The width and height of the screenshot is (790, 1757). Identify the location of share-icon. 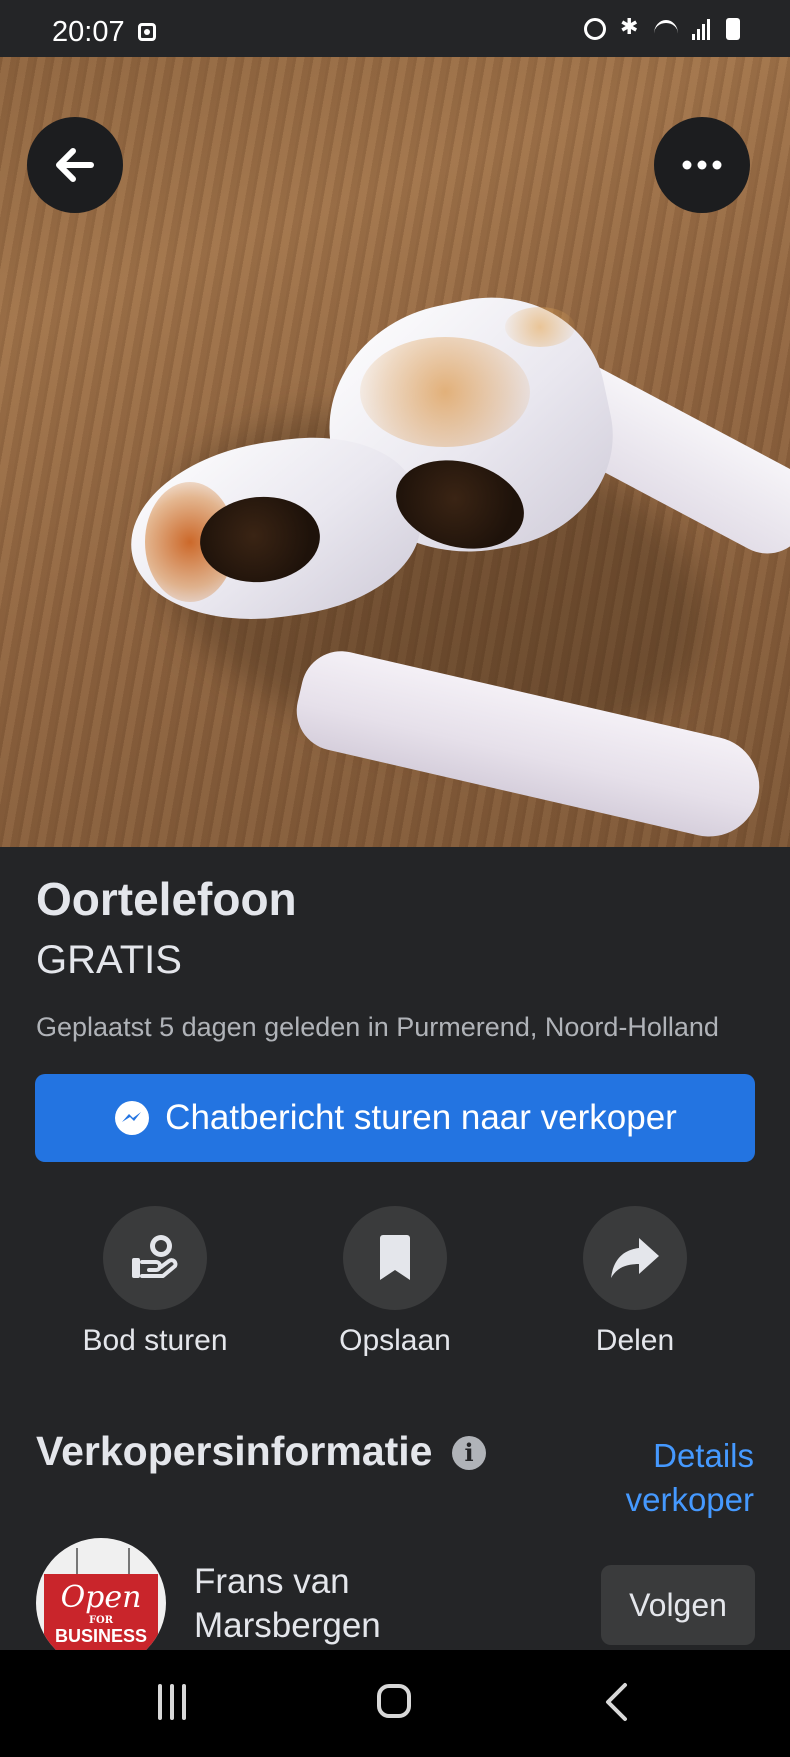
(635, 1258).